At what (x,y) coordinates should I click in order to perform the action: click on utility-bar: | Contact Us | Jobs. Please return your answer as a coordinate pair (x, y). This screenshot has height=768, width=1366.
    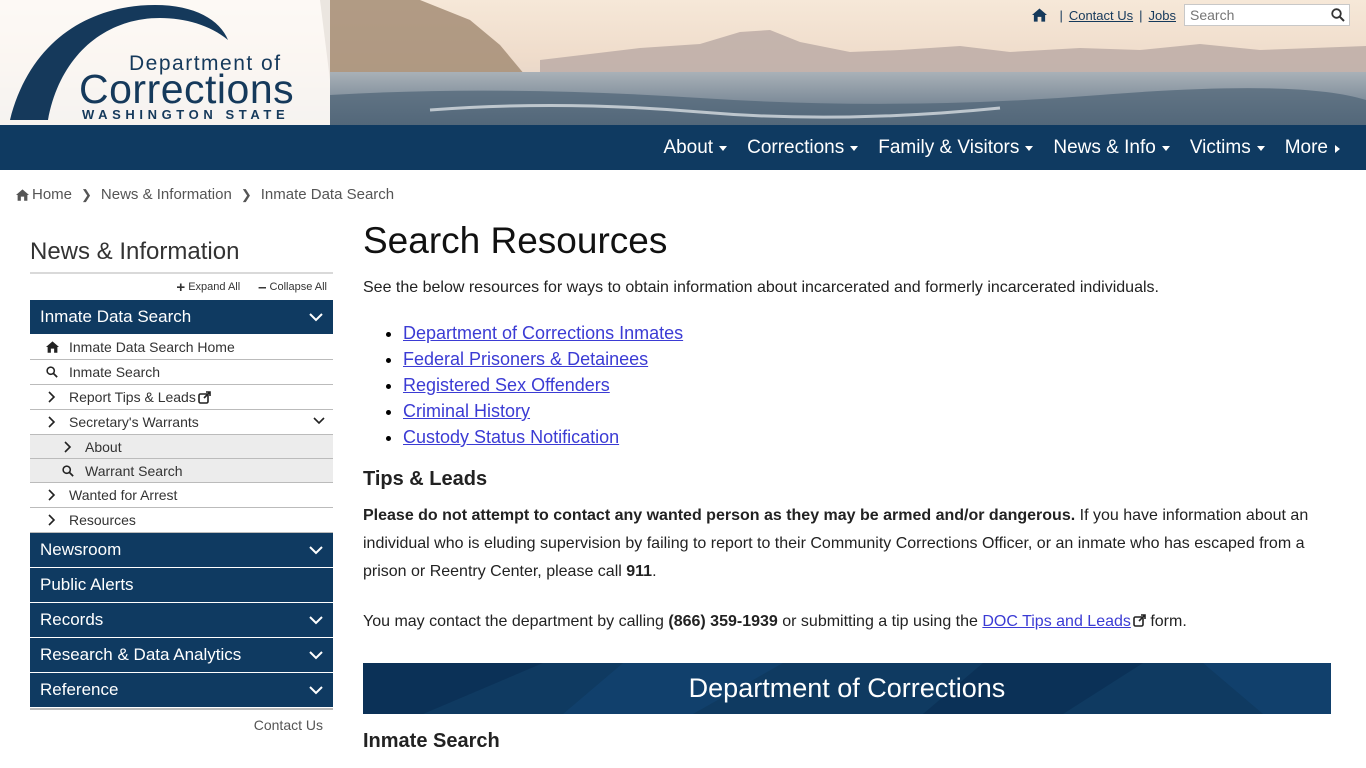
    Looking at the image, I should click on (1191, 15).